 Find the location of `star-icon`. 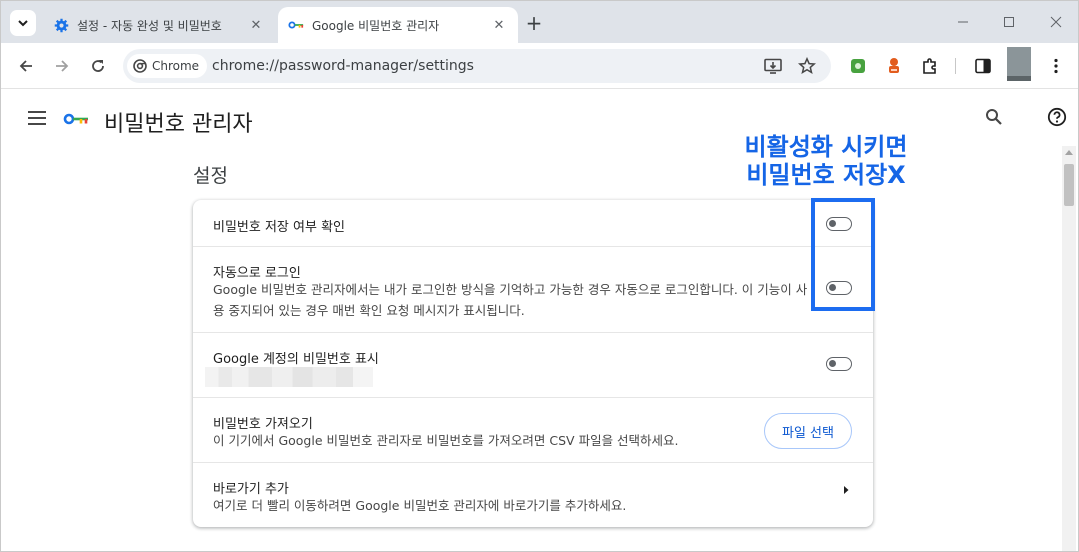

star-icon is located at coordinates (807, 65).